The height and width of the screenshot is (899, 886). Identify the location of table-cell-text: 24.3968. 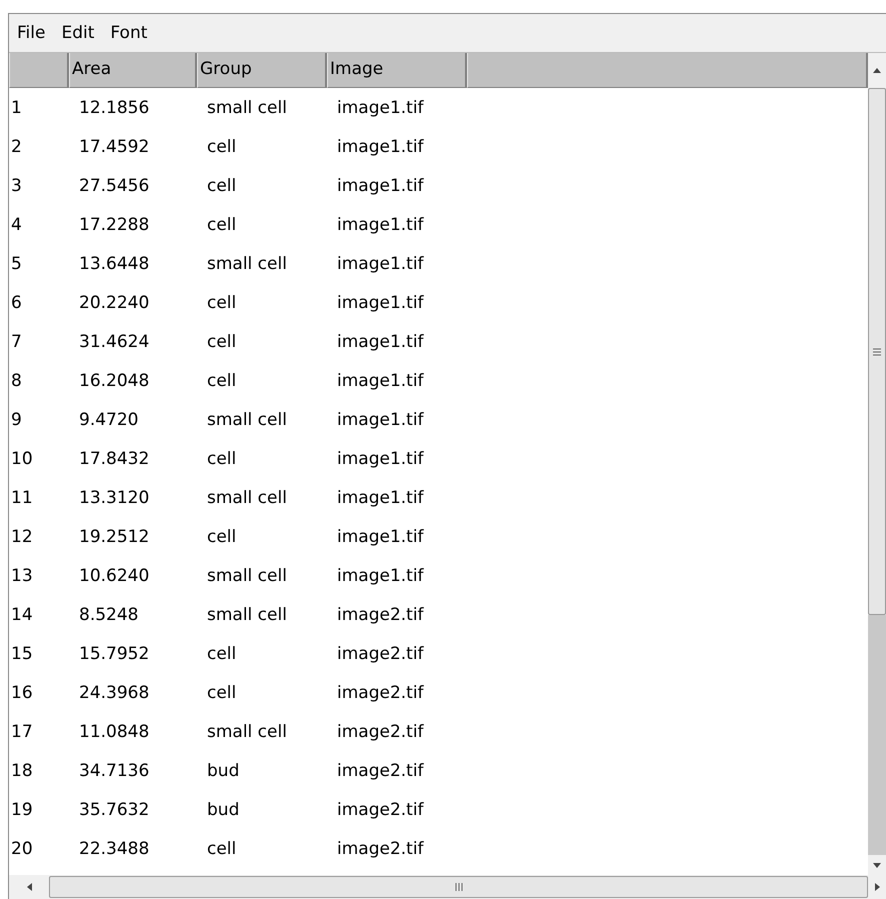
(114, 692).